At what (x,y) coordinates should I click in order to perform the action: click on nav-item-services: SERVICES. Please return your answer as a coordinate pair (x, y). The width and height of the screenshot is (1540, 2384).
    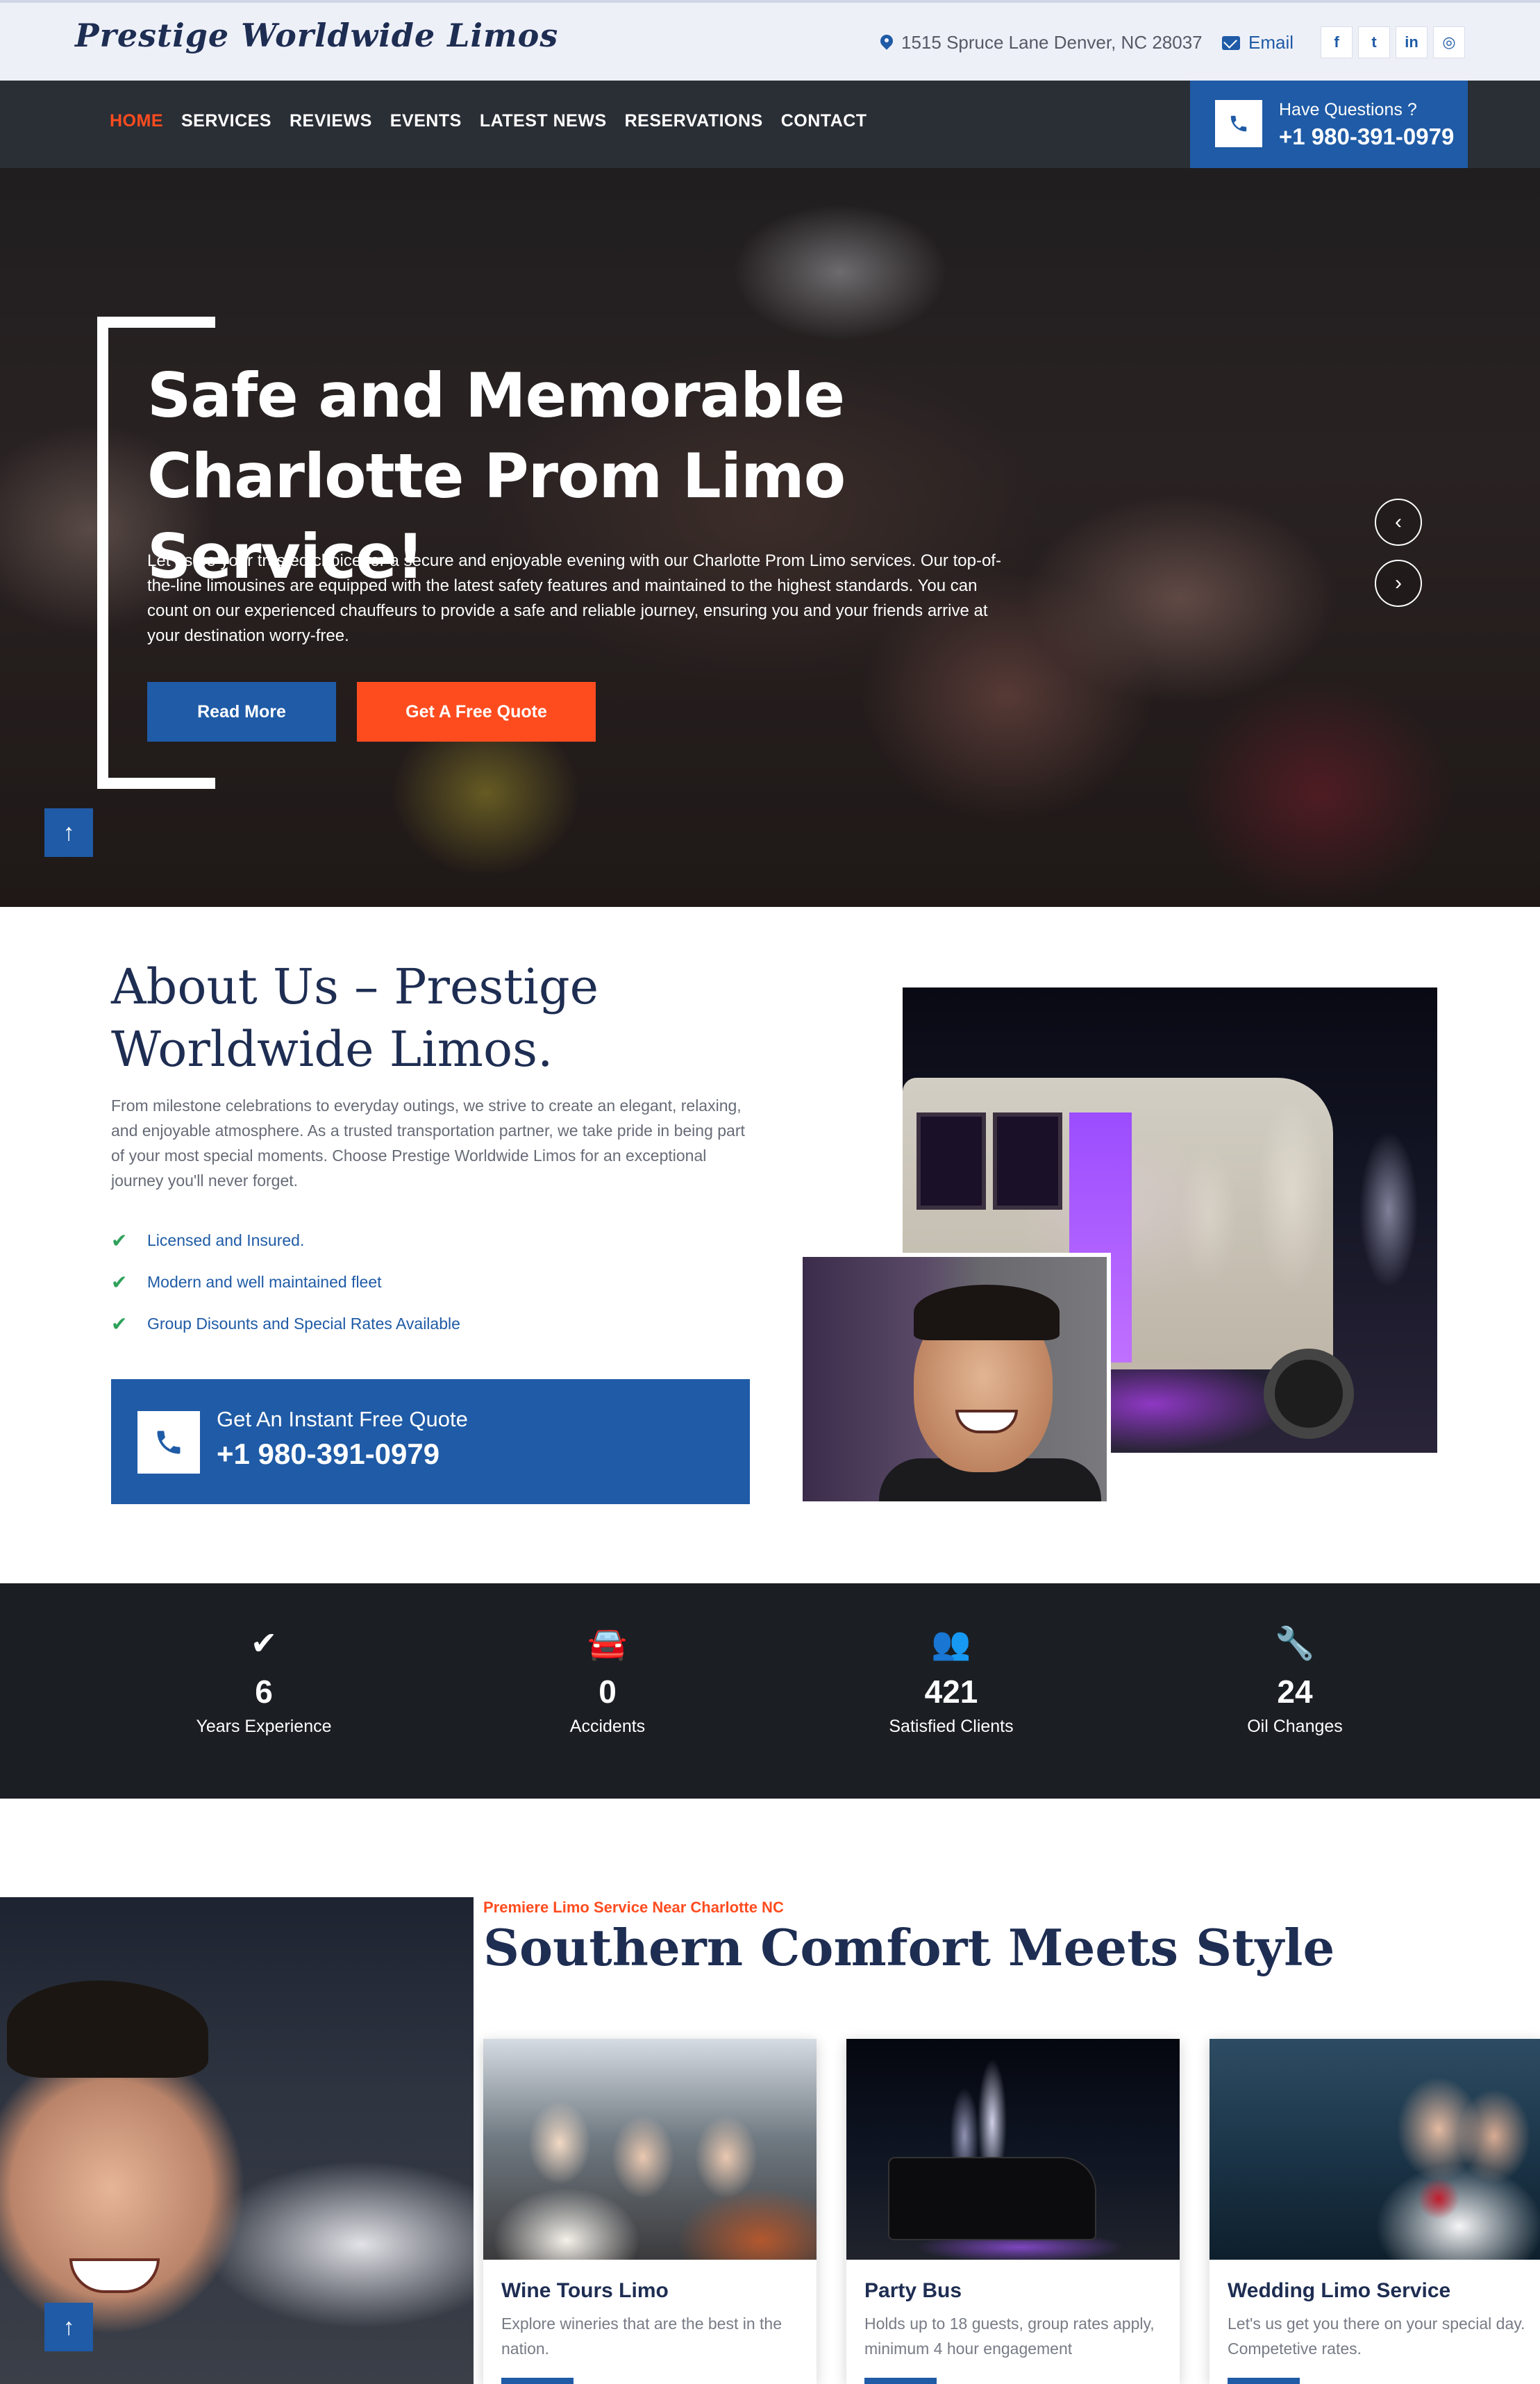
    Looking at the image, I should click on (226, 121).